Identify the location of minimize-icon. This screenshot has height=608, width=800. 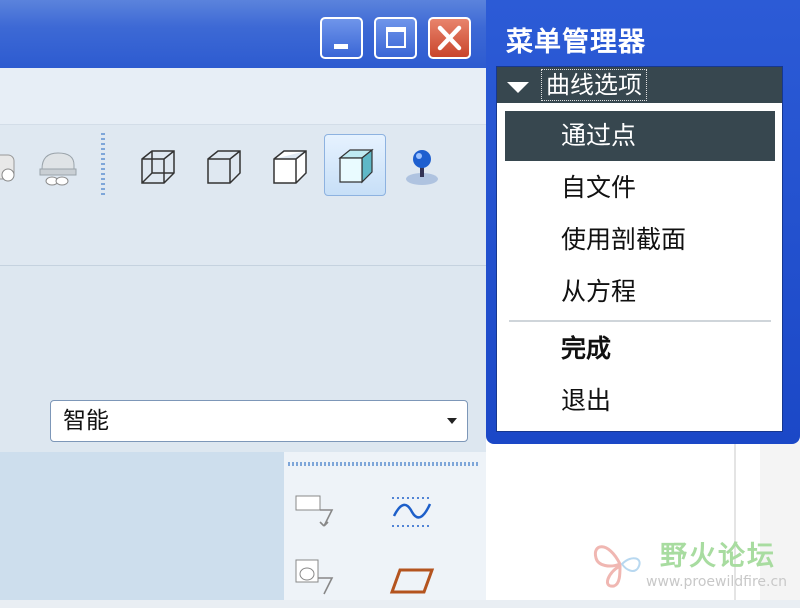
(341, 46).